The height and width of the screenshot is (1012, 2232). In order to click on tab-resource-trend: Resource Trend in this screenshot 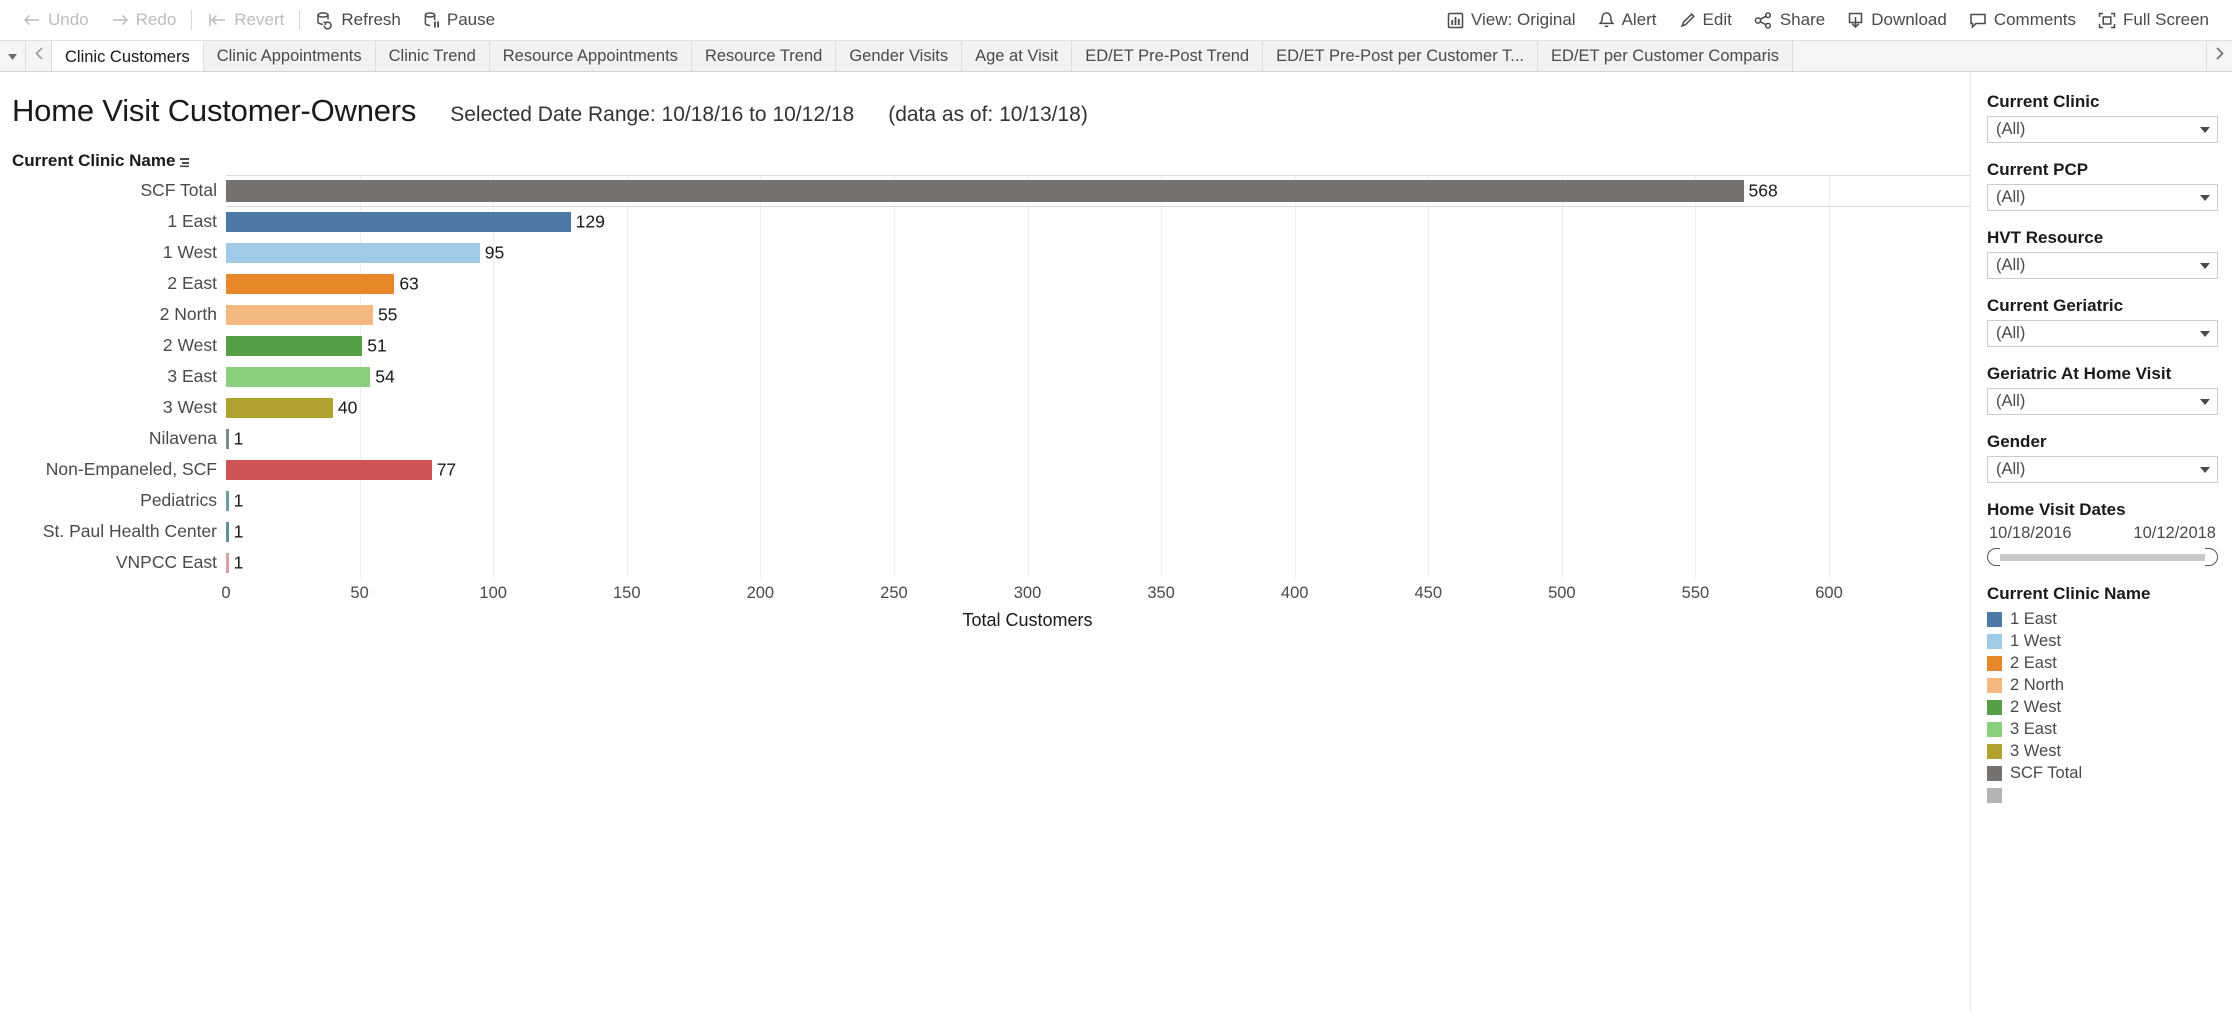, I will do `click(764, 56)`.